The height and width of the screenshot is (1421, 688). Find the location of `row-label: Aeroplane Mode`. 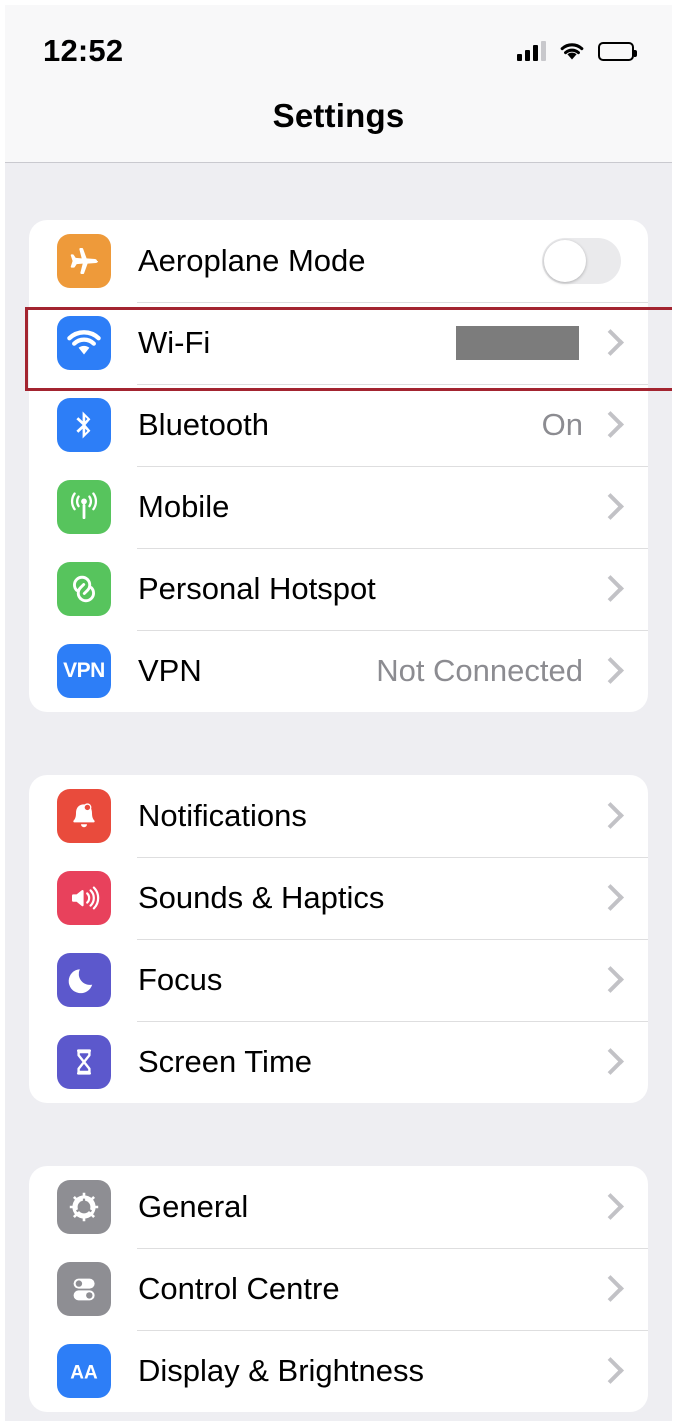

row-label: Aeroplane Mode is located at coordinates (252, 260).